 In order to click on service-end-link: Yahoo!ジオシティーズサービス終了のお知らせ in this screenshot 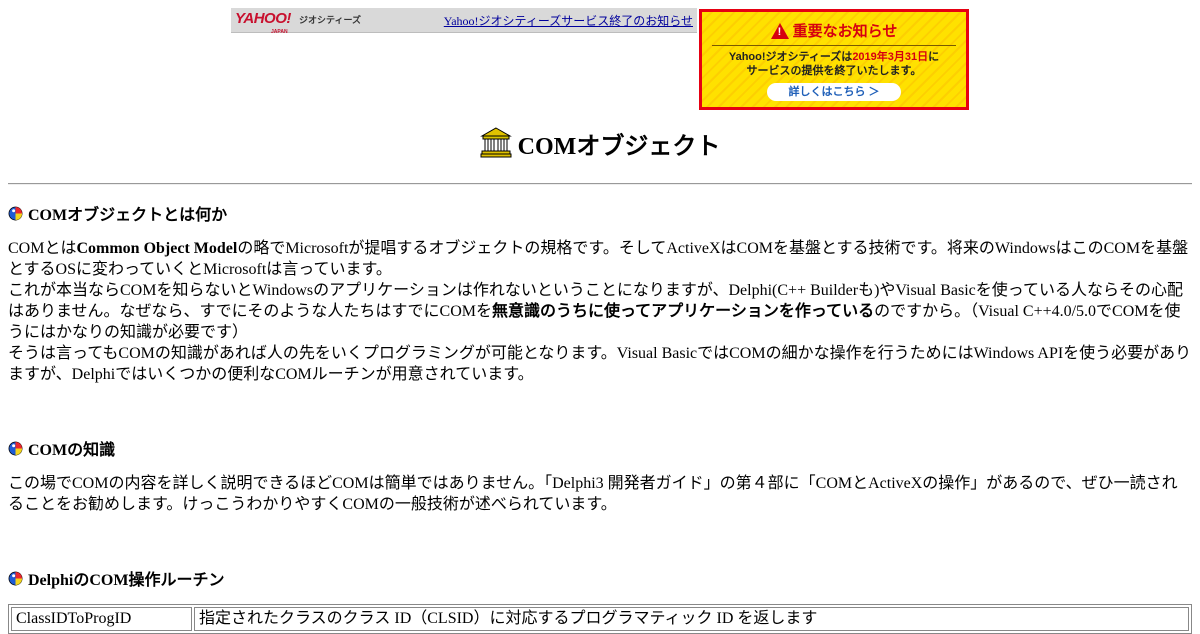, I will do `click(568, 20)`.